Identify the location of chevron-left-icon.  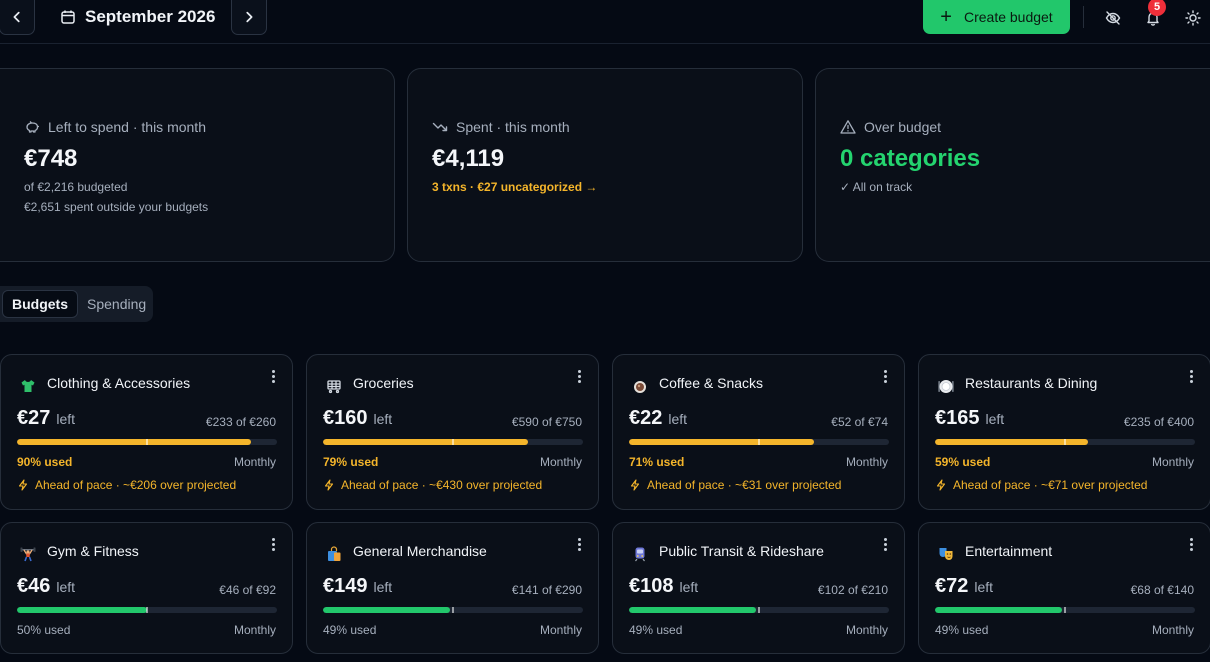
(16, 17).